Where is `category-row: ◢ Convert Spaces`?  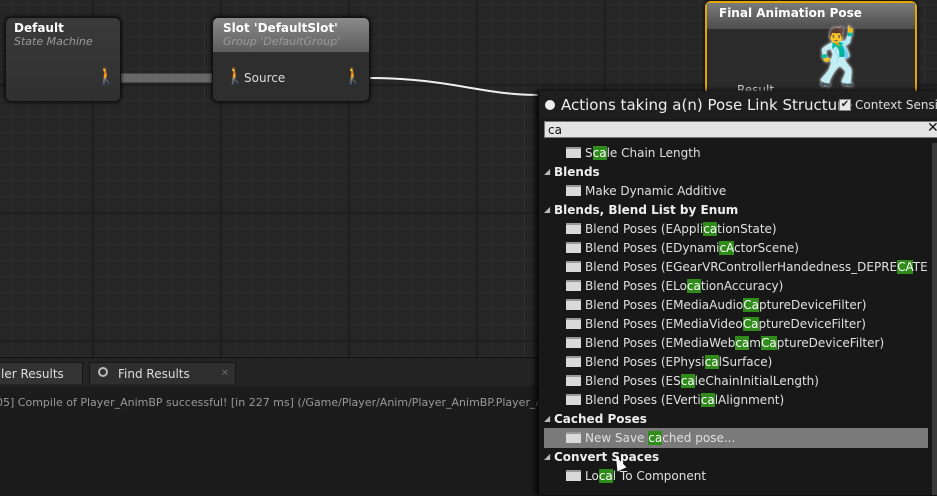 category-row: ◢ Convert Spaces is located at coordinates (736, 457).